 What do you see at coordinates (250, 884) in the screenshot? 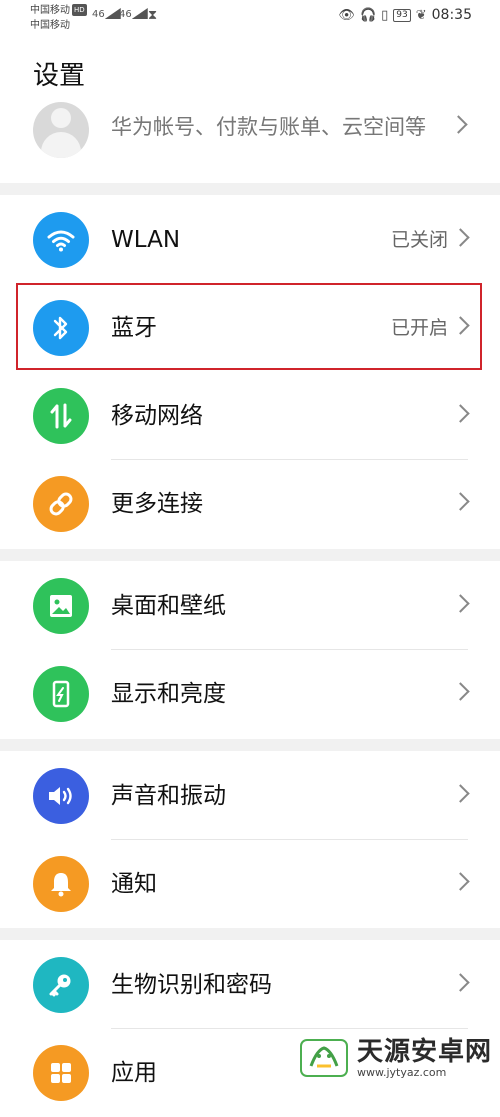
I see `settings-item-notifications: 通知` at bounding box center [250, 884].